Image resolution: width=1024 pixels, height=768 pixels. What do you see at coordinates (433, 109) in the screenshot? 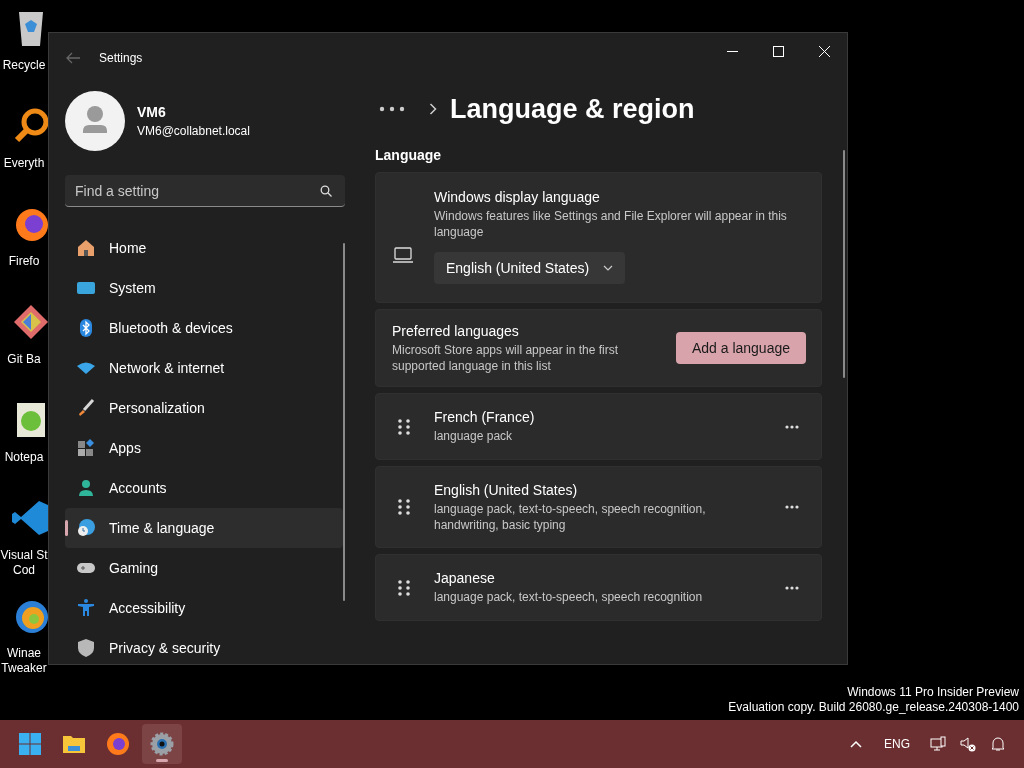
I see `chevron-icon` at bounding box center [433, 109].